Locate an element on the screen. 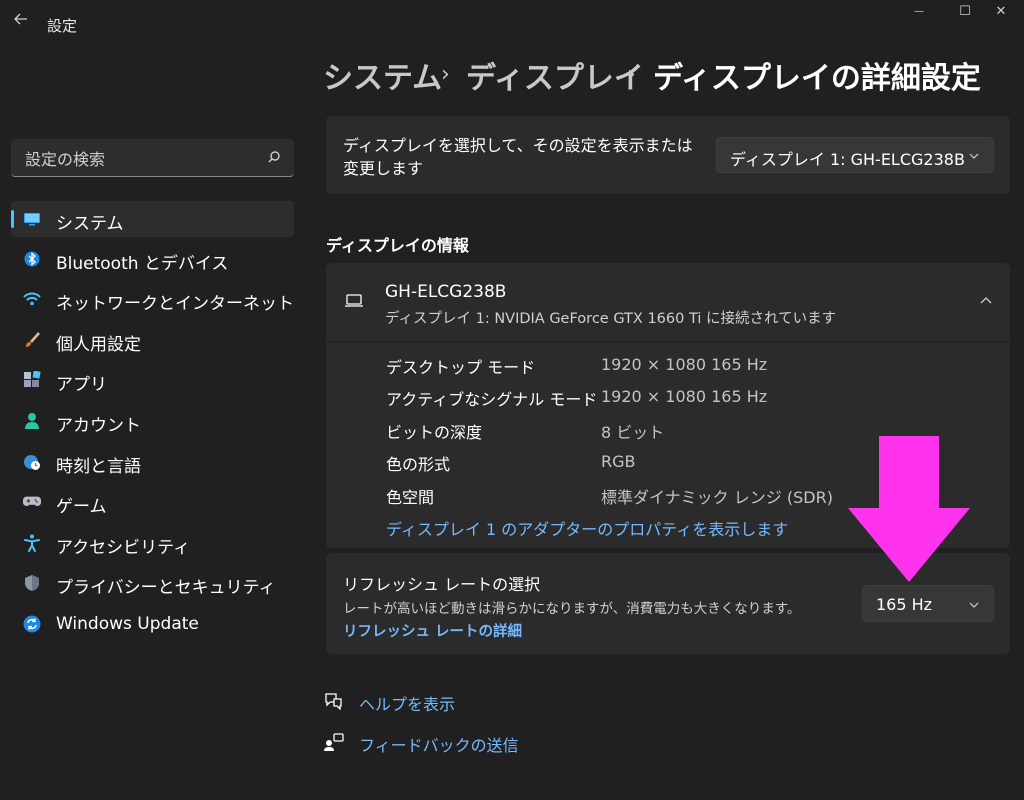  sidebar-item-label: プライバシーとセキュリティ is located at coordinates (166, 588).